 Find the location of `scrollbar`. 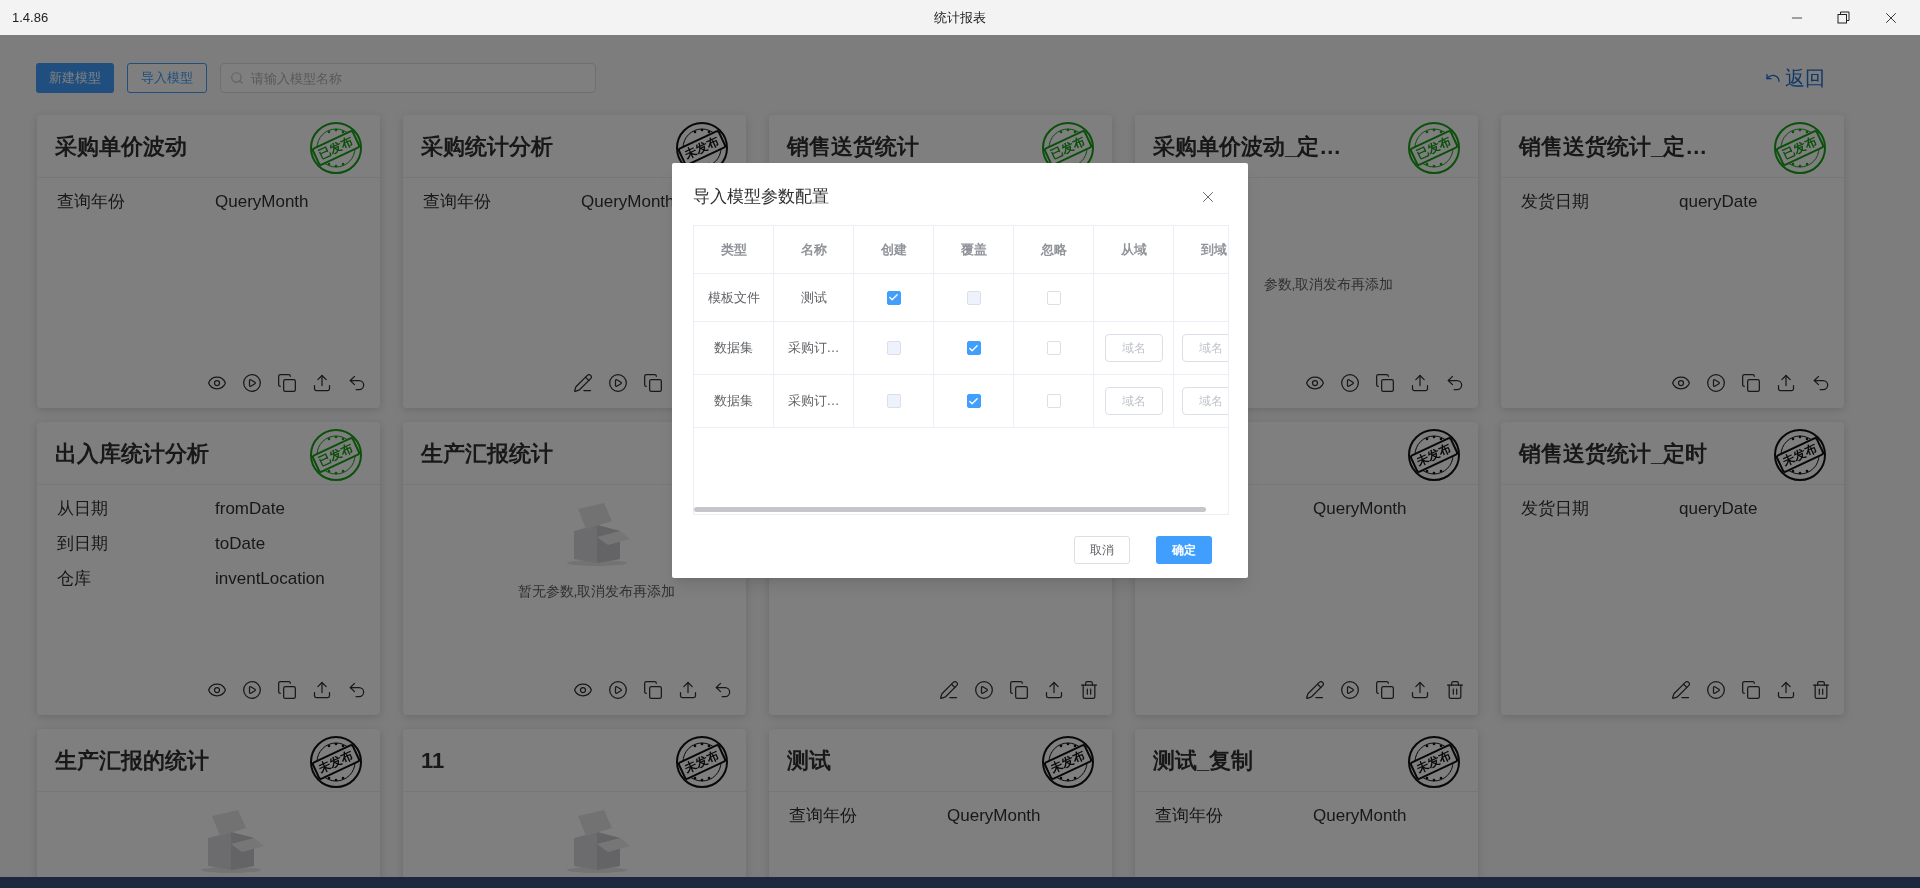

scrollbar is located at coordinates (950, 509).